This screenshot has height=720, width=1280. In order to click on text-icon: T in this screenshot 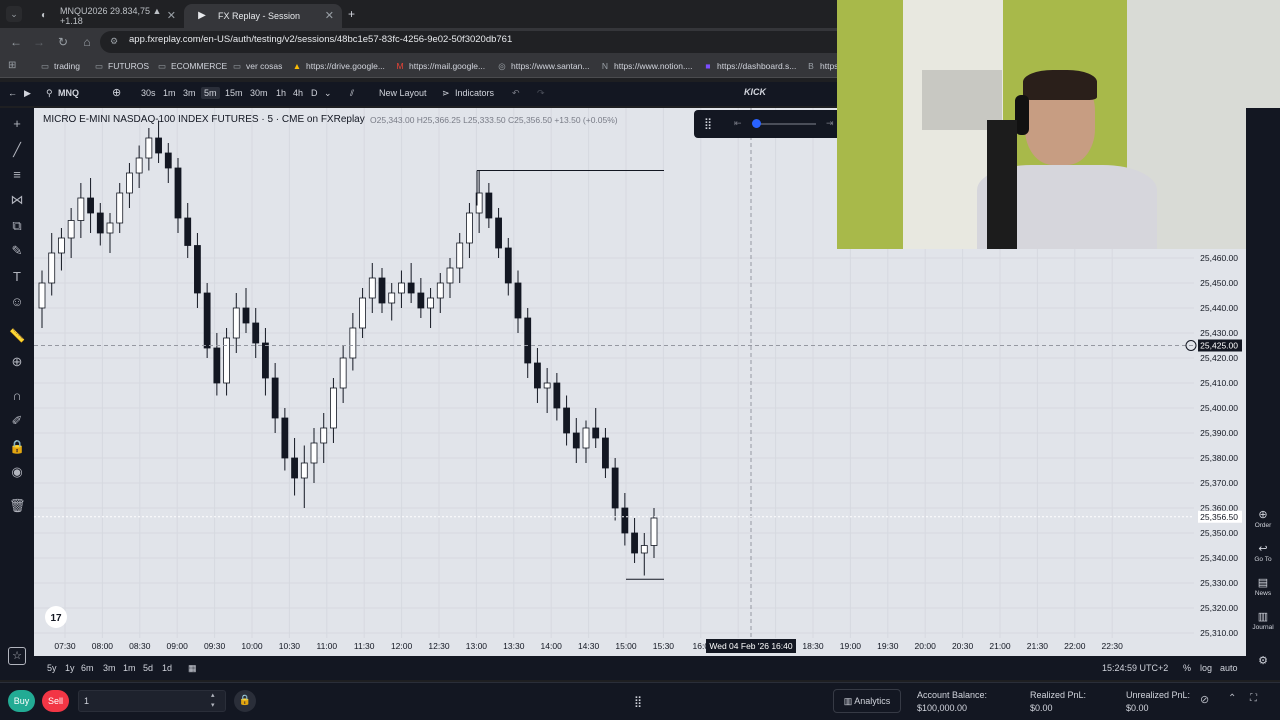, I will do `click(17, 277)`.